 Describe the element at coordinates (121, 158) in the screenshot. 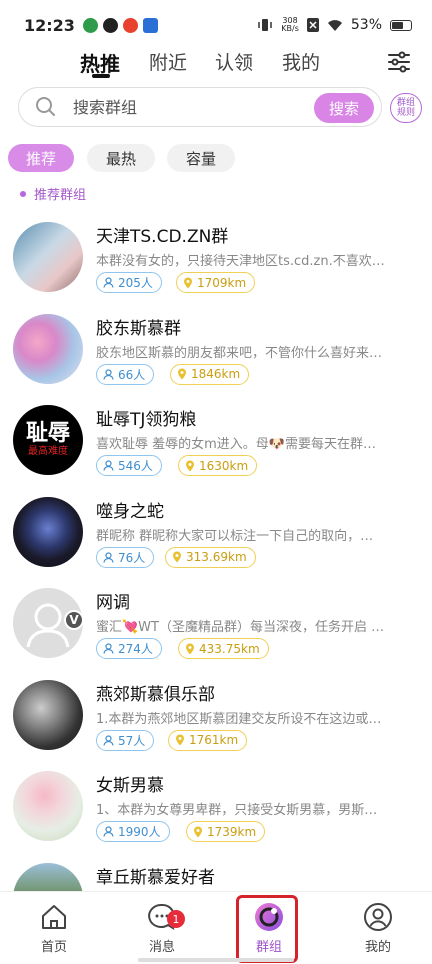

I see `filter-hottest: 最热` at that location.